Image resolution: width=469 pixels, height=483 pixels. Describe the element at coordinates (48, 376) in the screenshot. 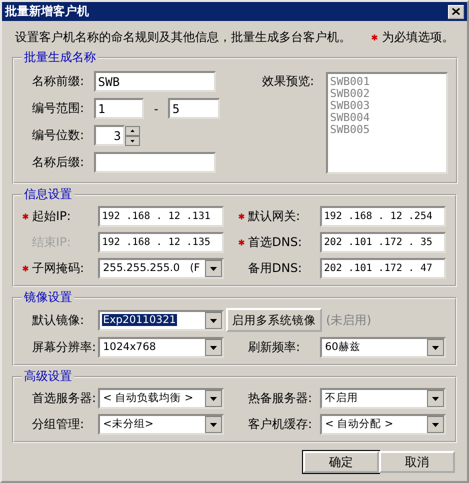

I see `group-title: 高级设置` at that location.